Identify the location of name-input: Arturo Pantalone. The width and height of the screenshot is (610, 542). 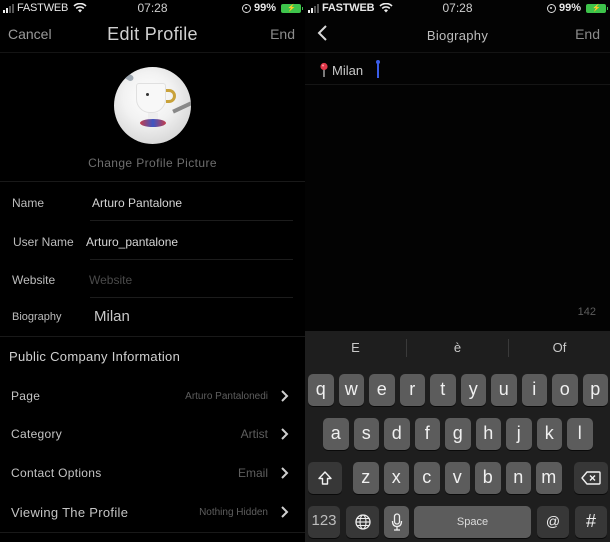
(137, 203).